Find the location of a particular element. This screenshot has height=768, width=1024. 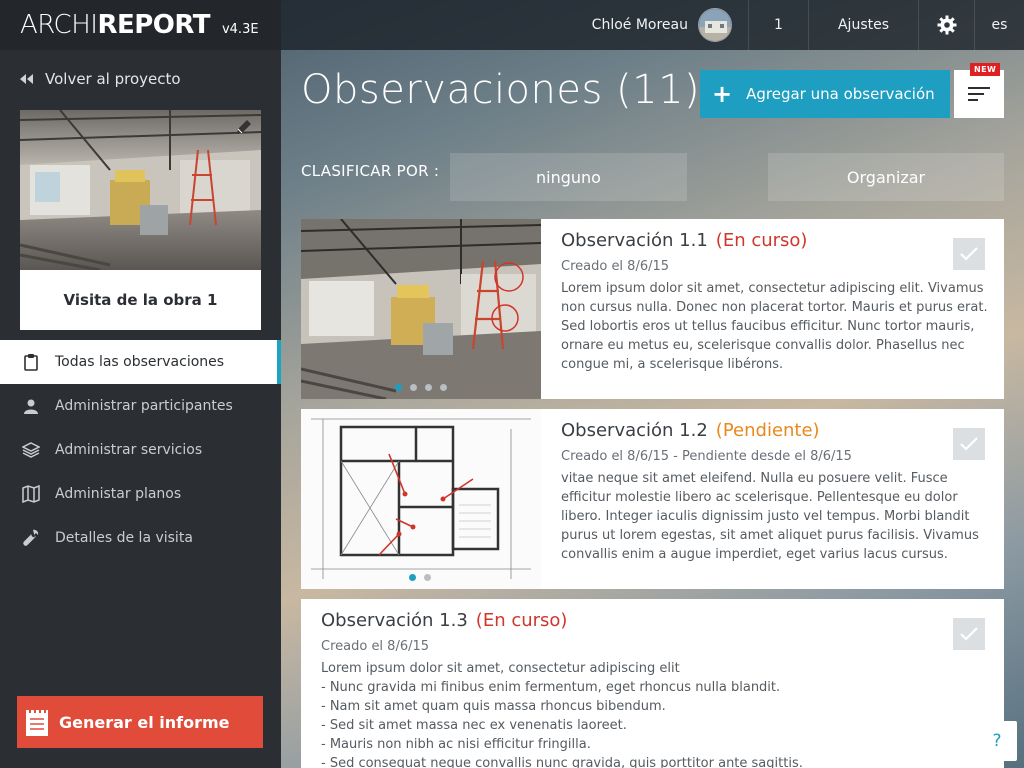

observation-photo is located at coordinates (421, 309).